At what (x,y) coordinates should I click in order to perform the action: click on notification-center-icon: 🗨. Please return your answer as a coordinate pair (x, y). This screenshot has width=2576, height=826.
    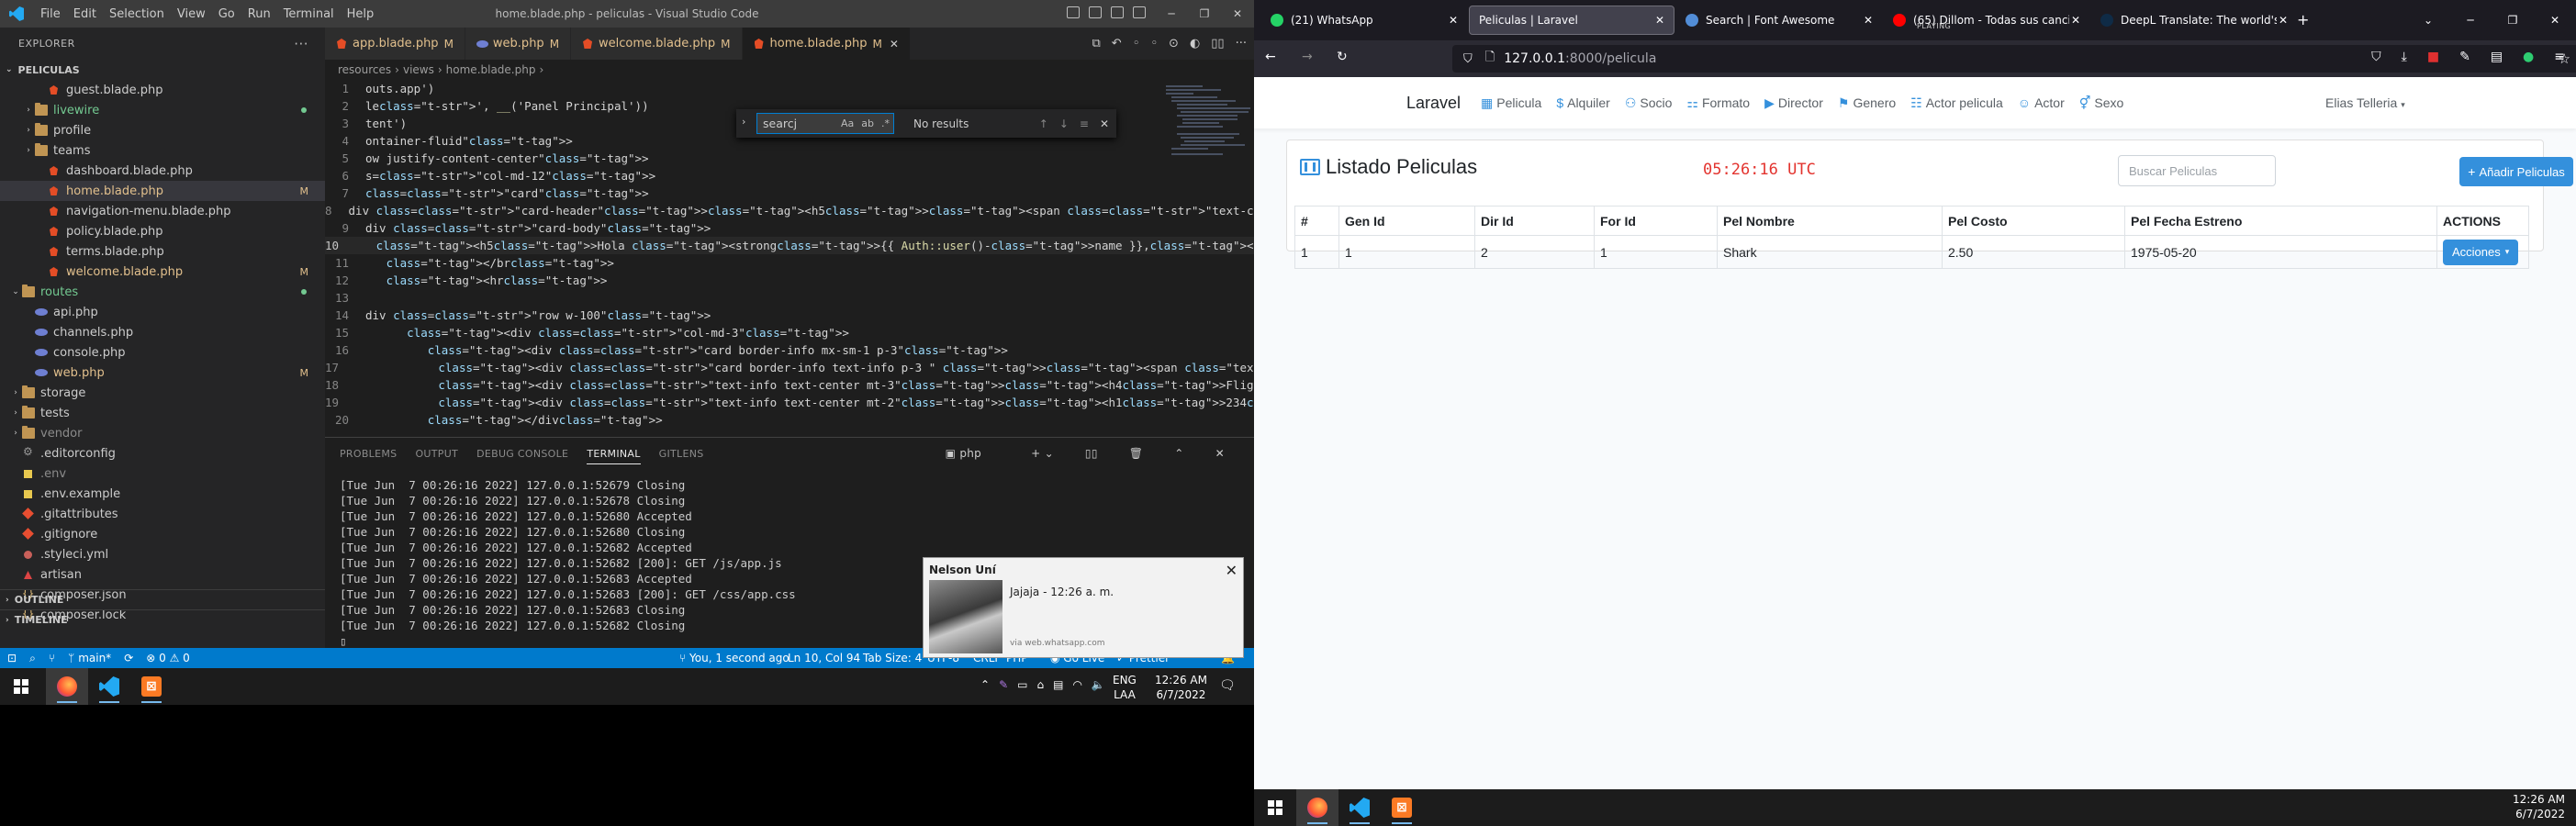
    Looking at the image, I should click on (1227, 685).